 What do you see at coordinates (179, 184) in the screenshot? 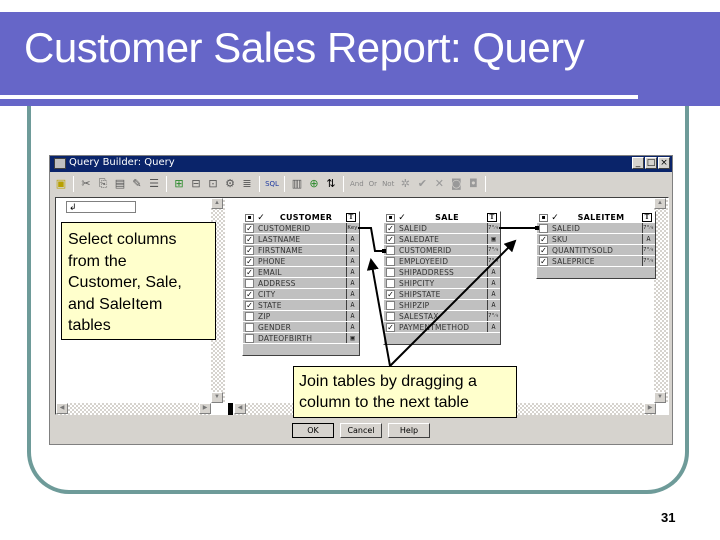
I see `add-table-icon: ⊞` at bounding box center [179, 184].